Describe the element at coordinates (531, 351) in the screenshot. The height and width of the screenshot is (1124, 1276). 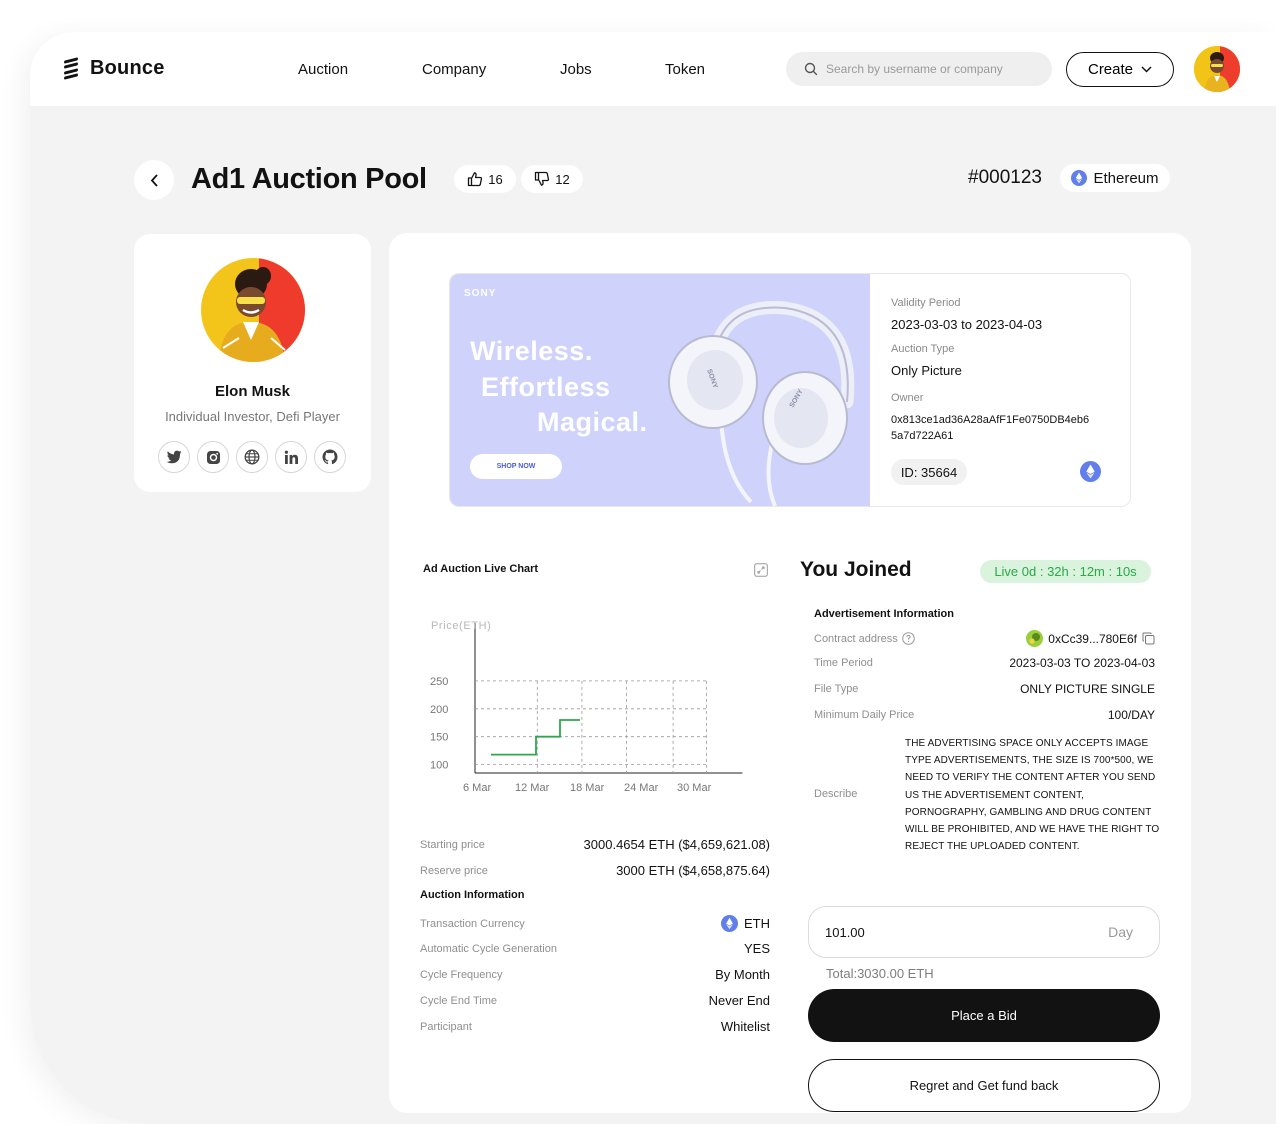
I see `ad-headline-1: Wireless.` at that location.